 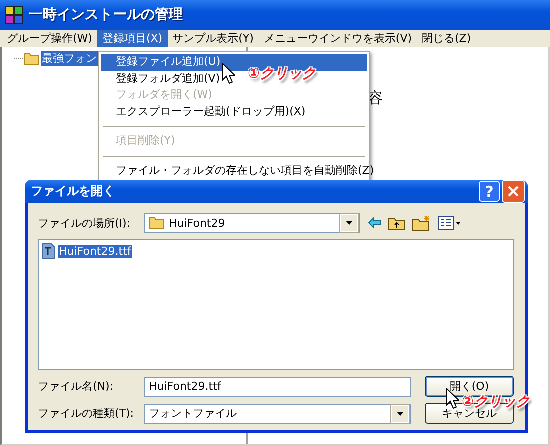 I want to click on filetype-value: フォントファイル, so click(x=193, y=413).